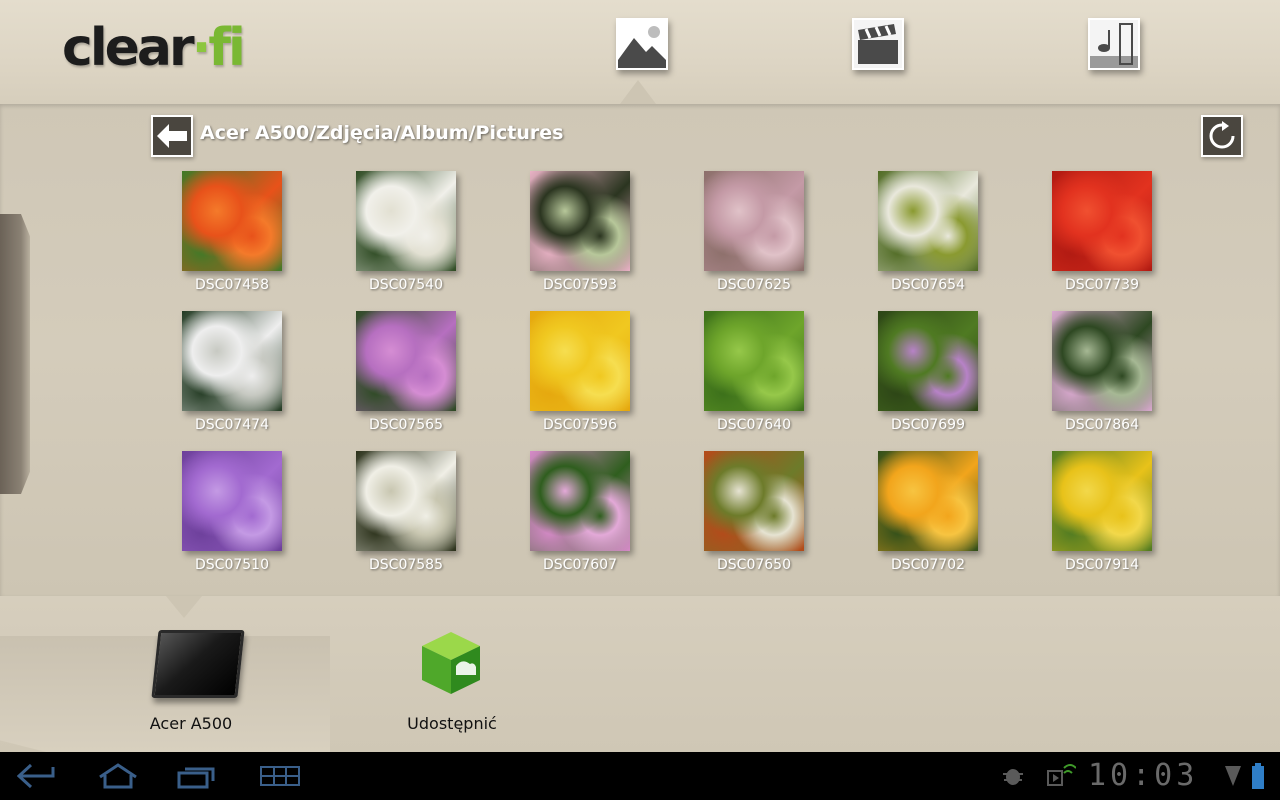 This screenshot has width=1280, height=800. What do you see at coordinates (382, 133) in the screenshot?
I see `folder-path: Acer A500/Zdjęcia/Album/Pictures` at bounding box center [382, 133].